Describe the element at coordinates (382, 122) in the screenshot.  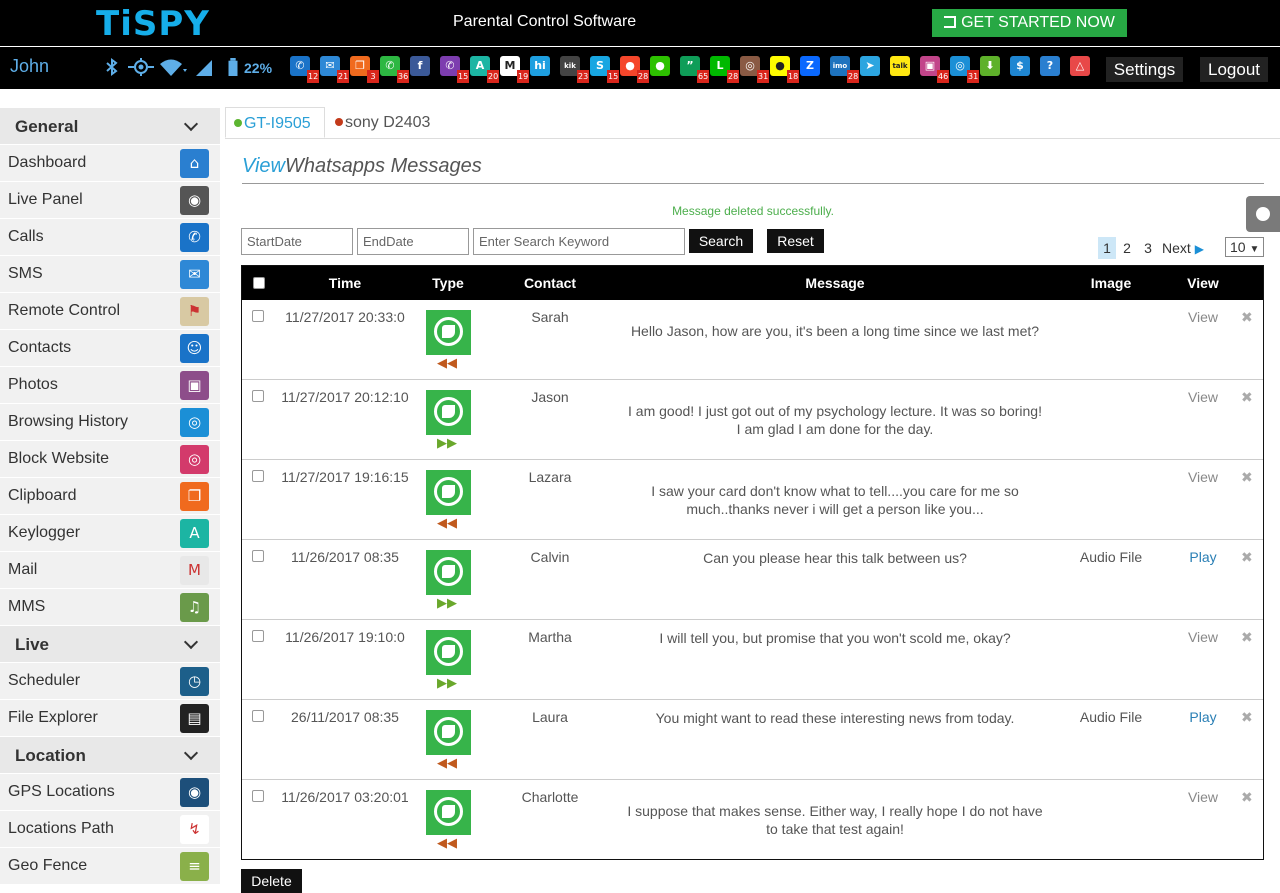
I see `tab-device-sony-d2403: sony D2403` at that location.